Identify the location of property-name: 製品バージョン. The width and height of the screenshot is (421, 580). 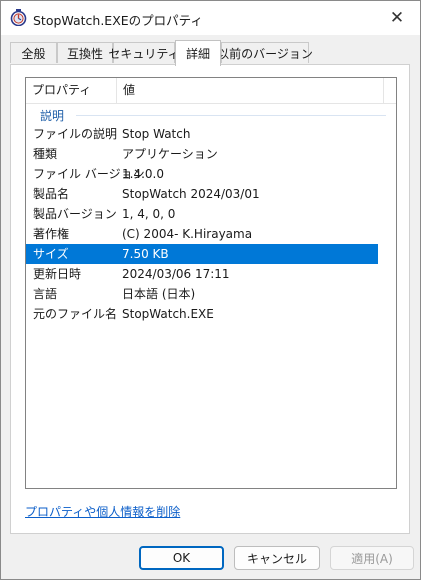
(75, 214).